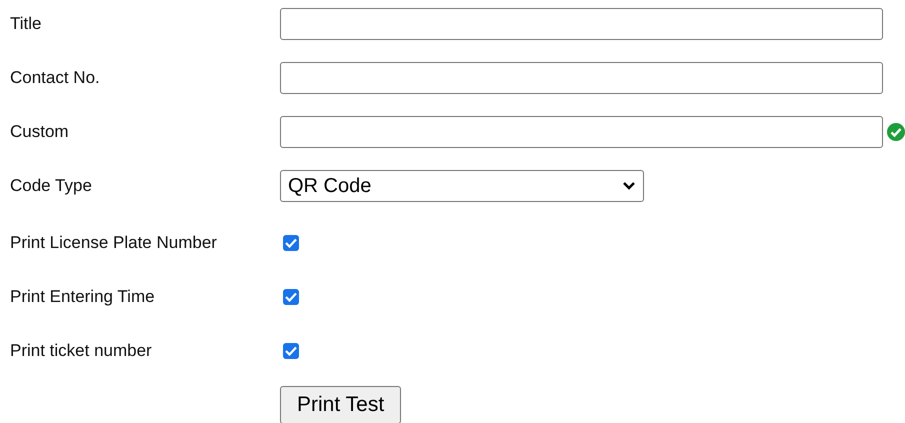  I want to click on field-label: Print License Plate Number, so click(114, 243).